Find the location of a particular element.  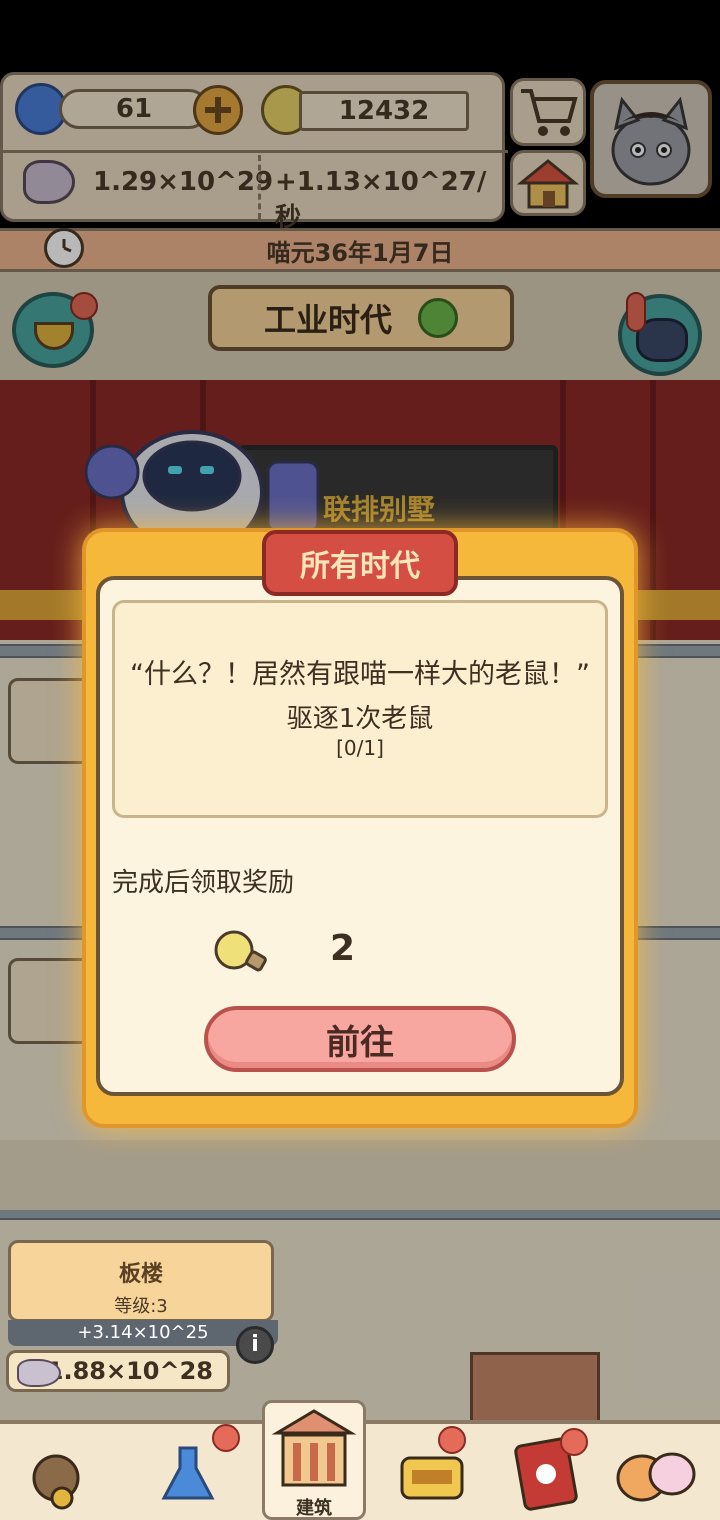

quest-task: 驱逐1次老鼠 is located at coordinates (360, 719).